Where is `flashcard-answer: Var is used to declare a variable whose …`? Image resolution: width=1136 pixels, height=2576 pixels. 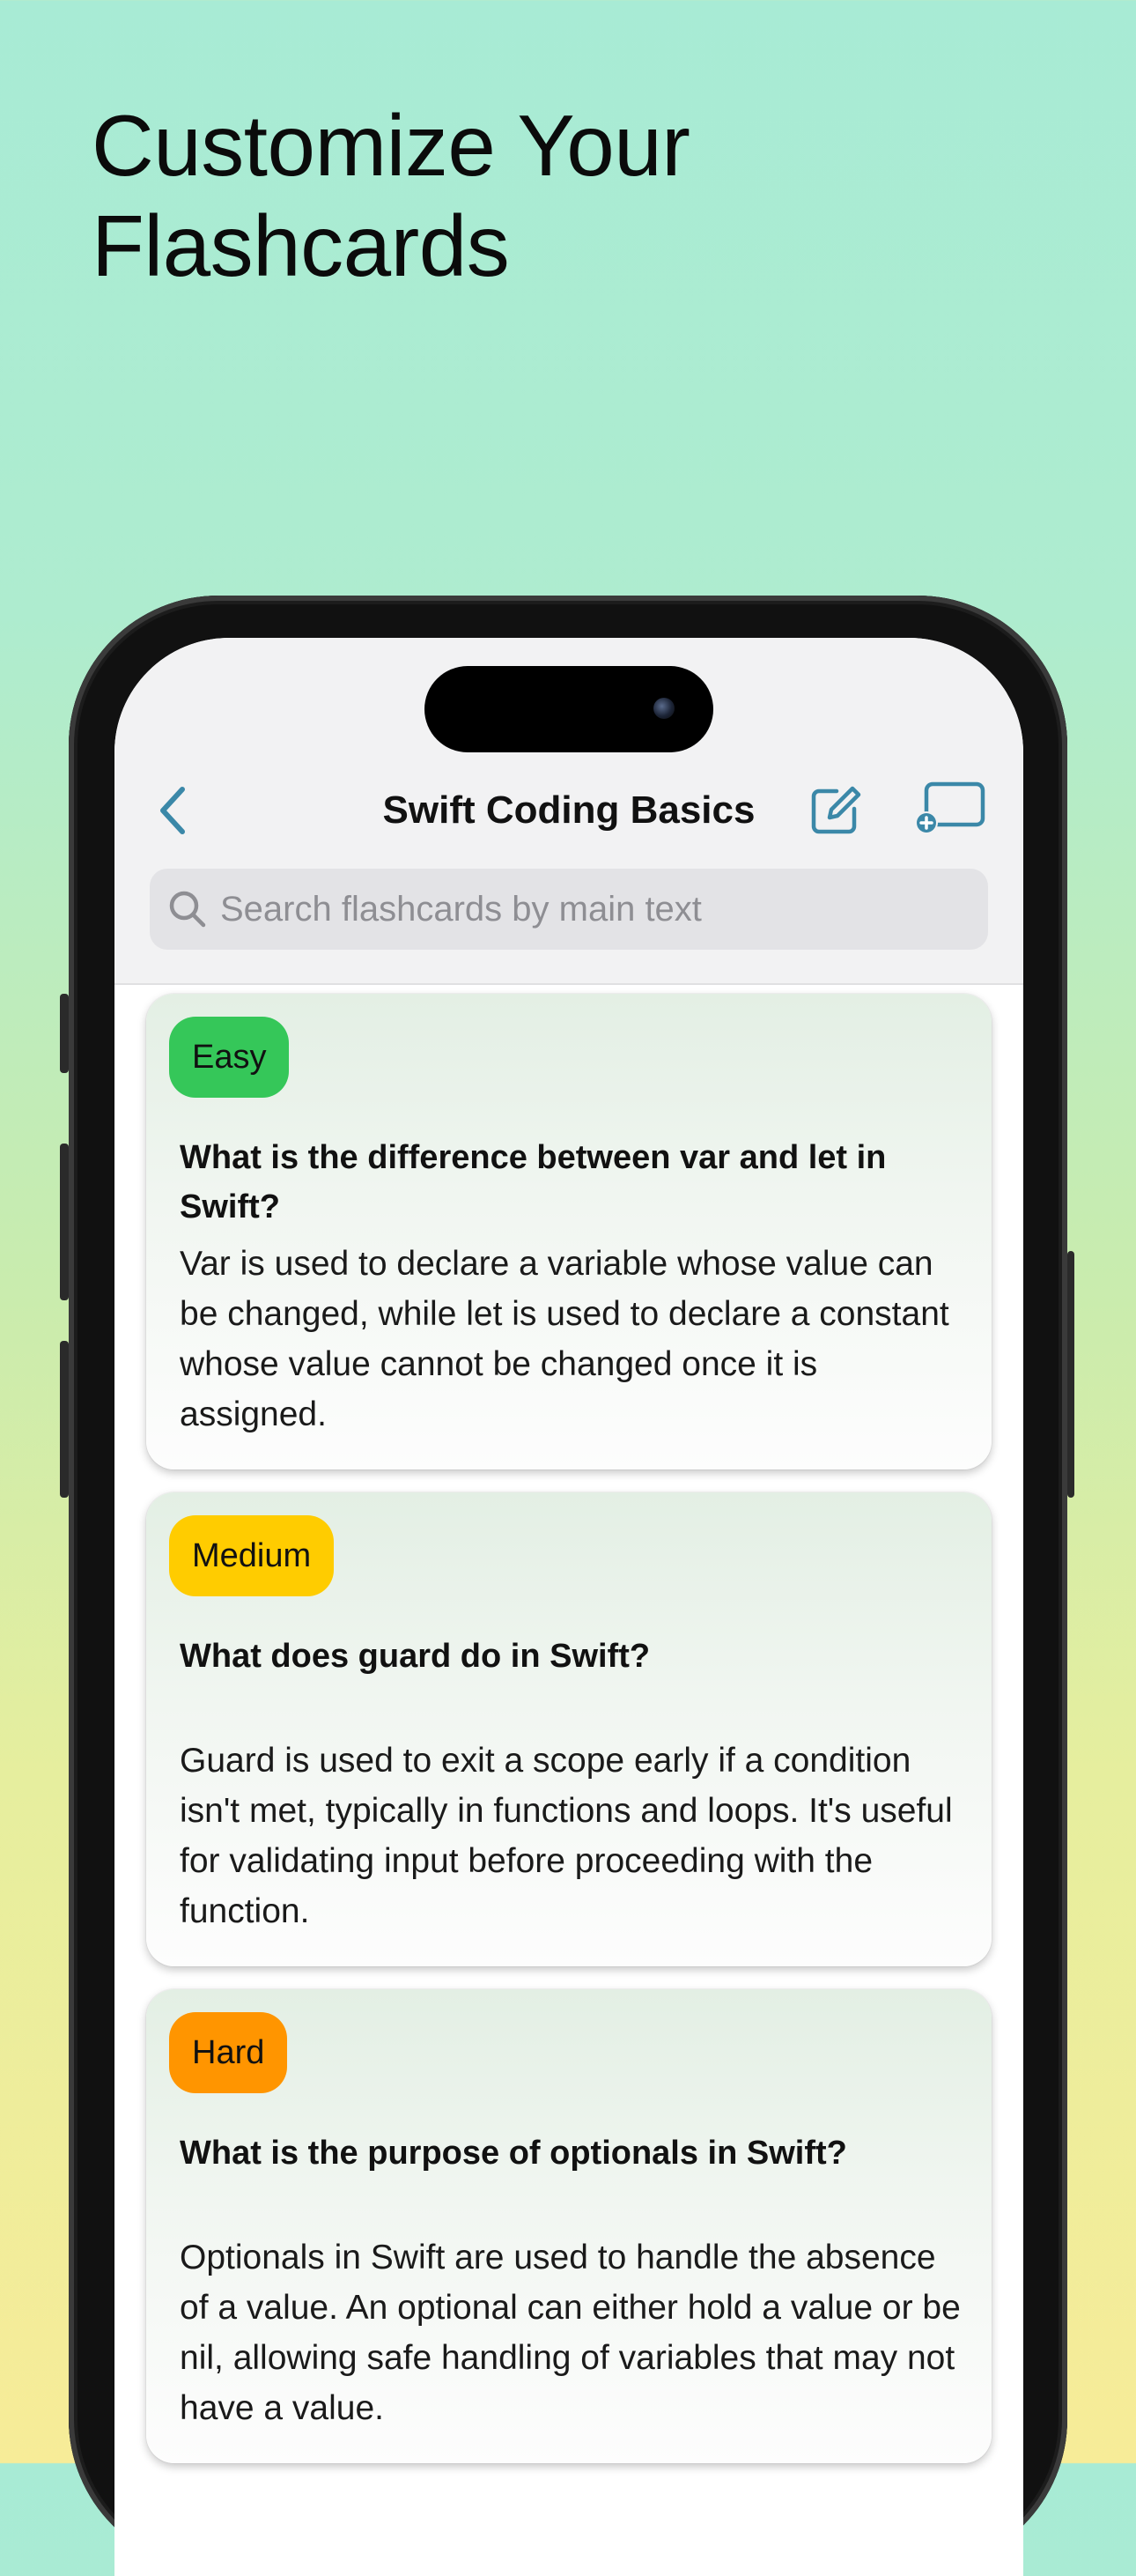
flashcard-answer: Var is used to declare a variable whose … is located at coordinates (564, 1339).